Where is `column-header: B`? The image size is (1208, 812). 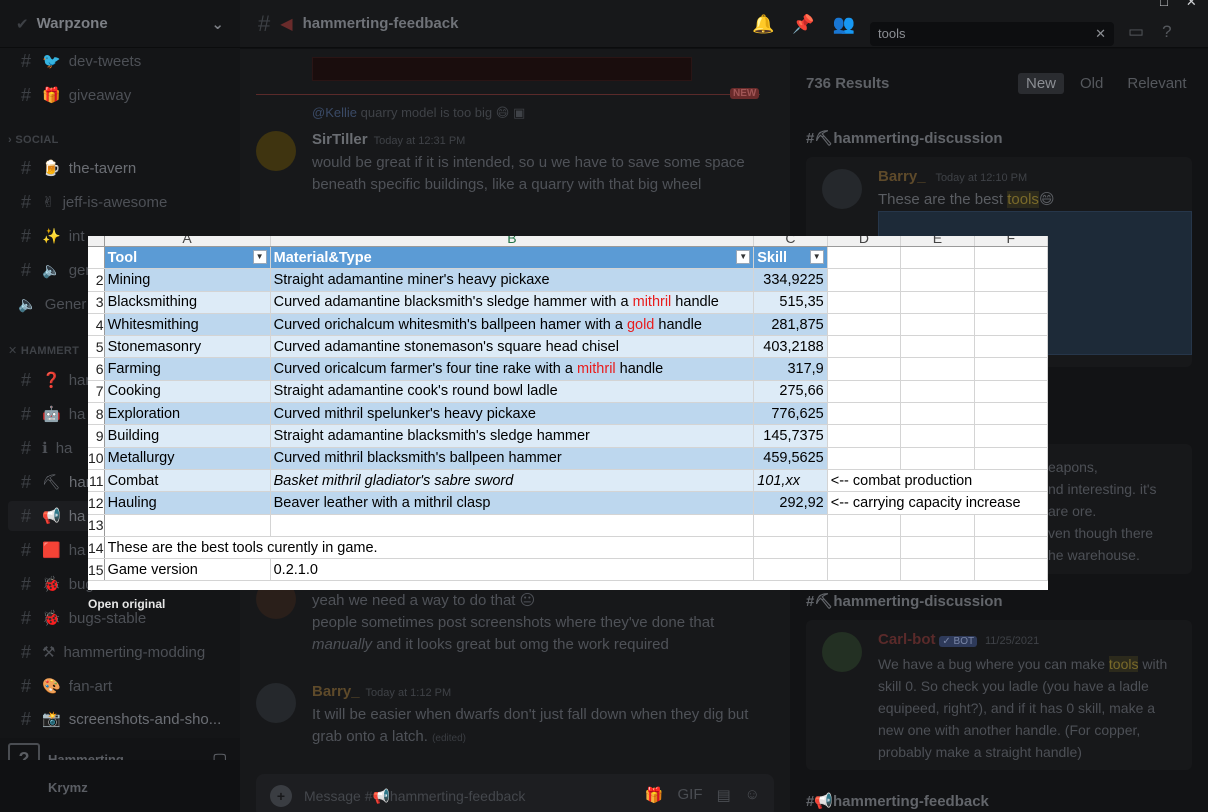
column-header: B is located at coordinates (512, 241).